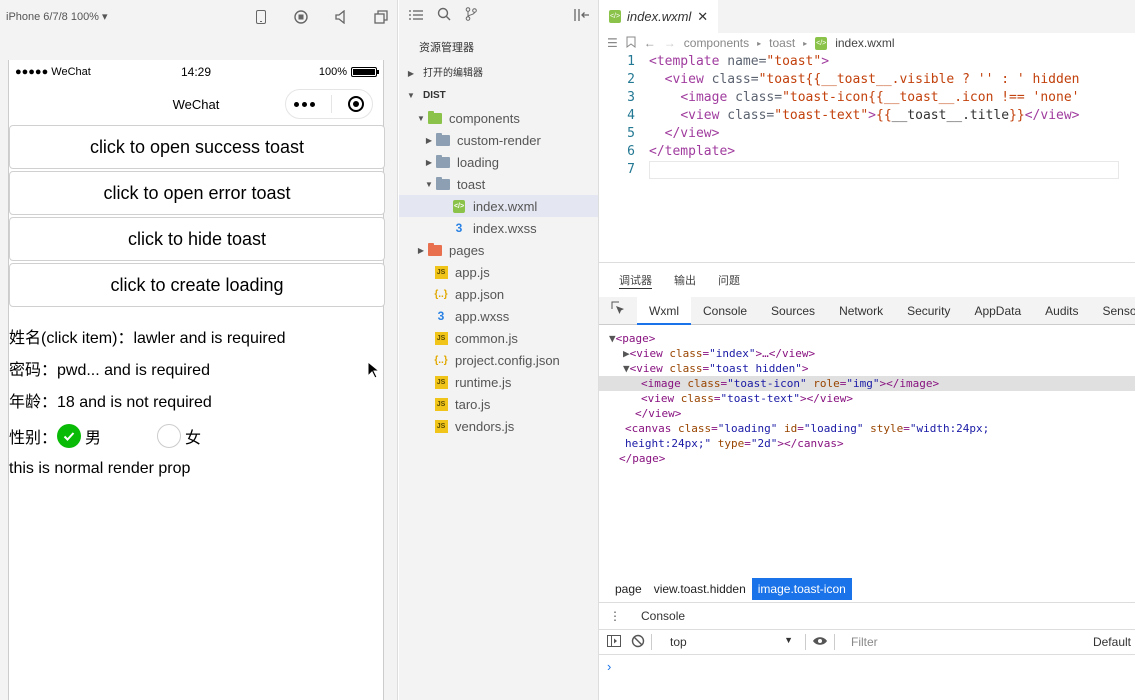  Describe the element at coordinates (972, 642) in the screenshot. I see `filter-input: Filter` at that location.